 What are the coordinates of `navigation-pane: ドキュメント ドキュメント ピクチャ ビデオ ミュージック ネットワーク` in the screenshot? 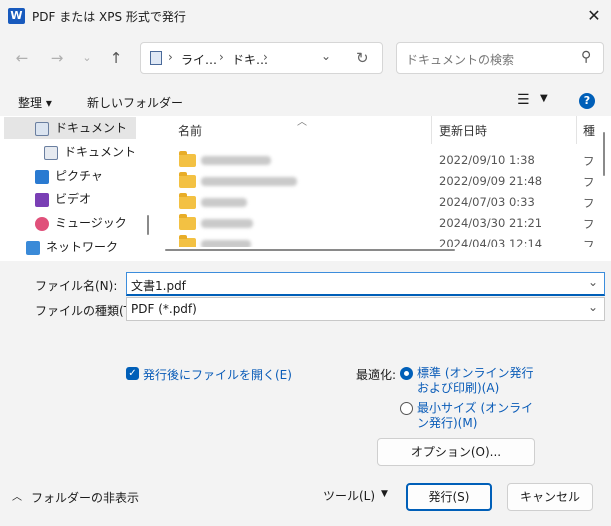 It's located at (78, 188).